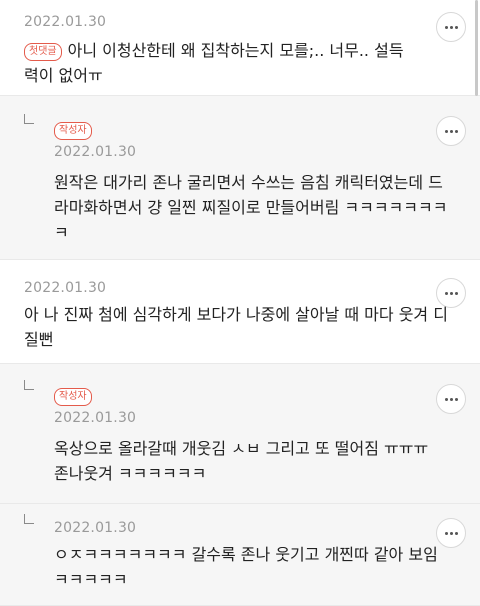  I want to click on first-comment-badge: 첫댓글, so click(43, 52).